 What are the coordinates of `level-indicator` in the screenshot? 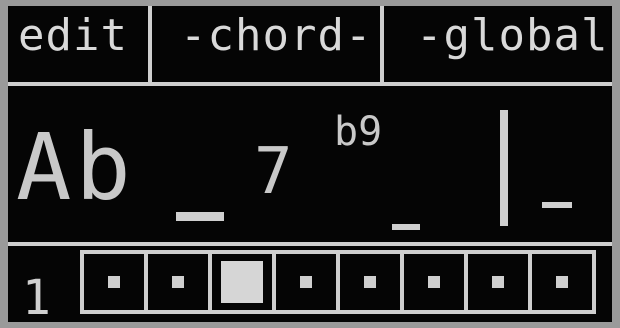 It's located at (504, 168).